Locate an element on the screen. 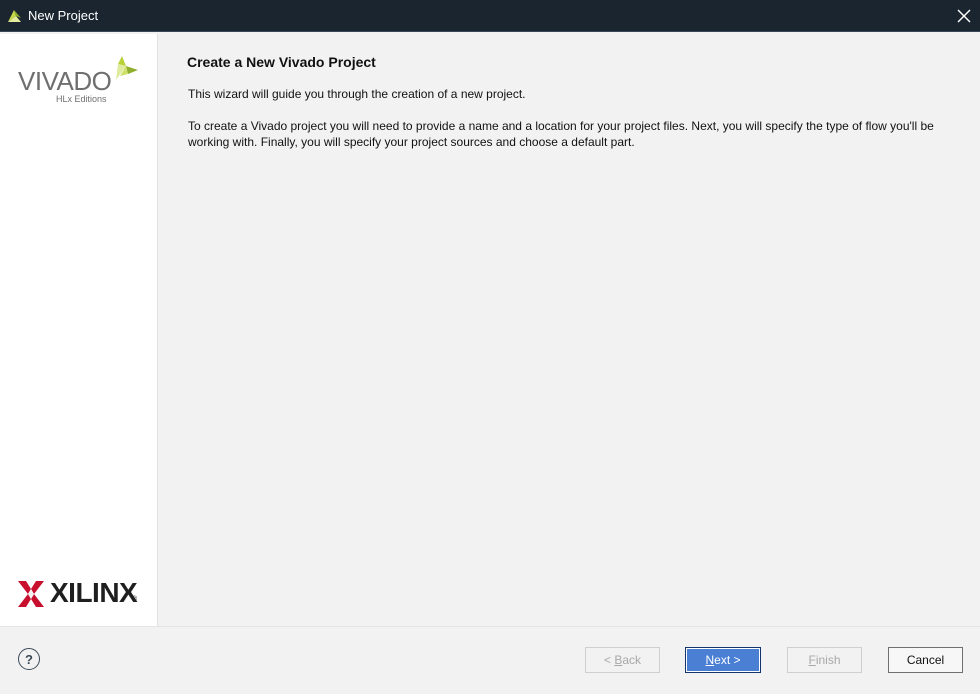  back-button: < Back is located at coordinates (622, 660).